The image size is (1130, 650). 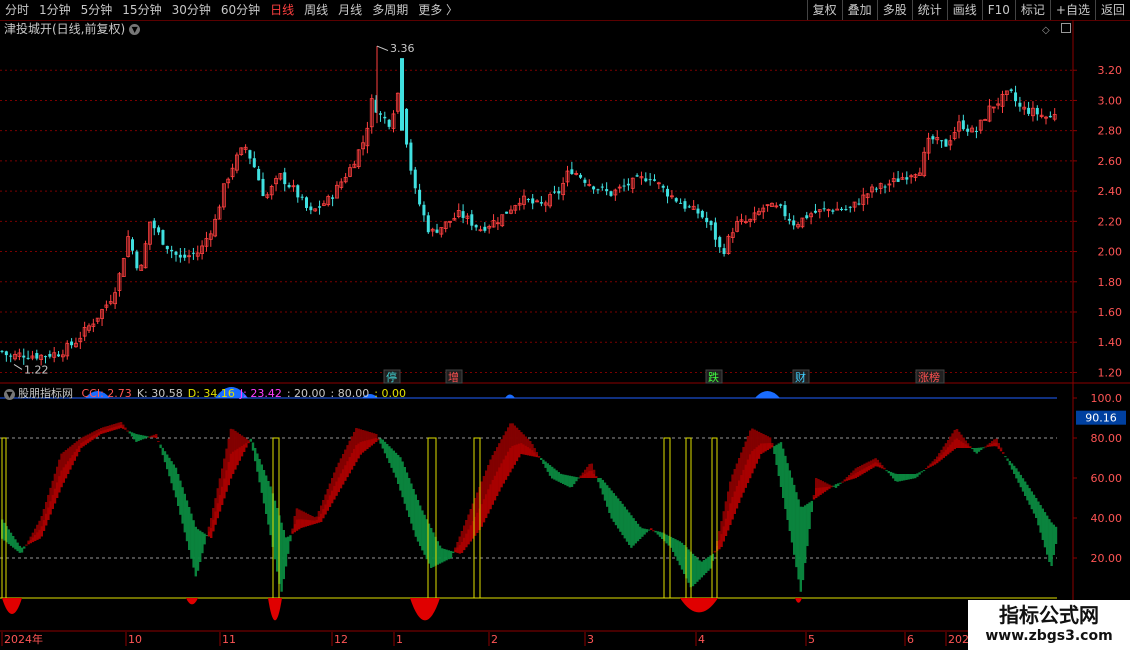 What do you see at coordinates (1046, 30) in the screenshot?
I see `diamond-icon: ◇` at bounding box center [1046, 30].